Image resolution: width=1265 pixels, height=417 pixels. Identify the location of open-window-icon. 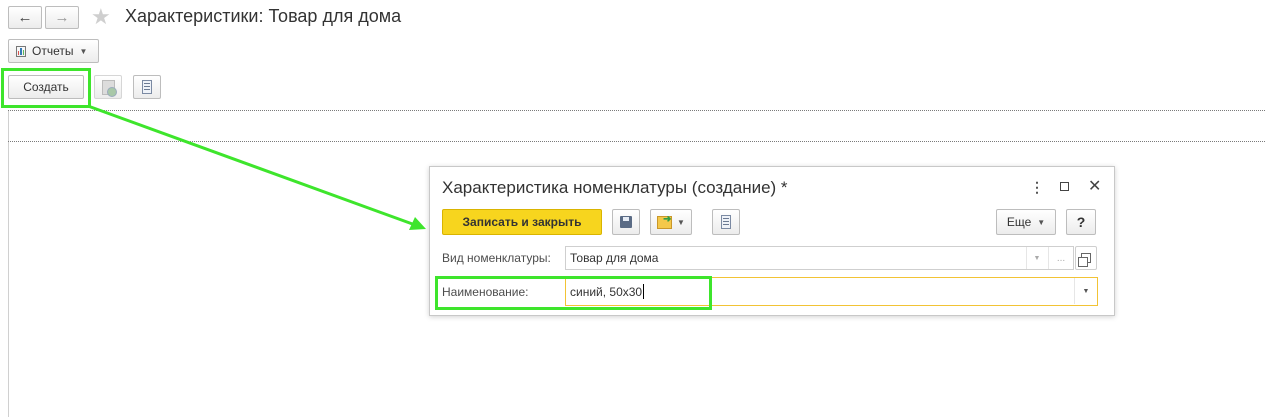
(1084, 260).